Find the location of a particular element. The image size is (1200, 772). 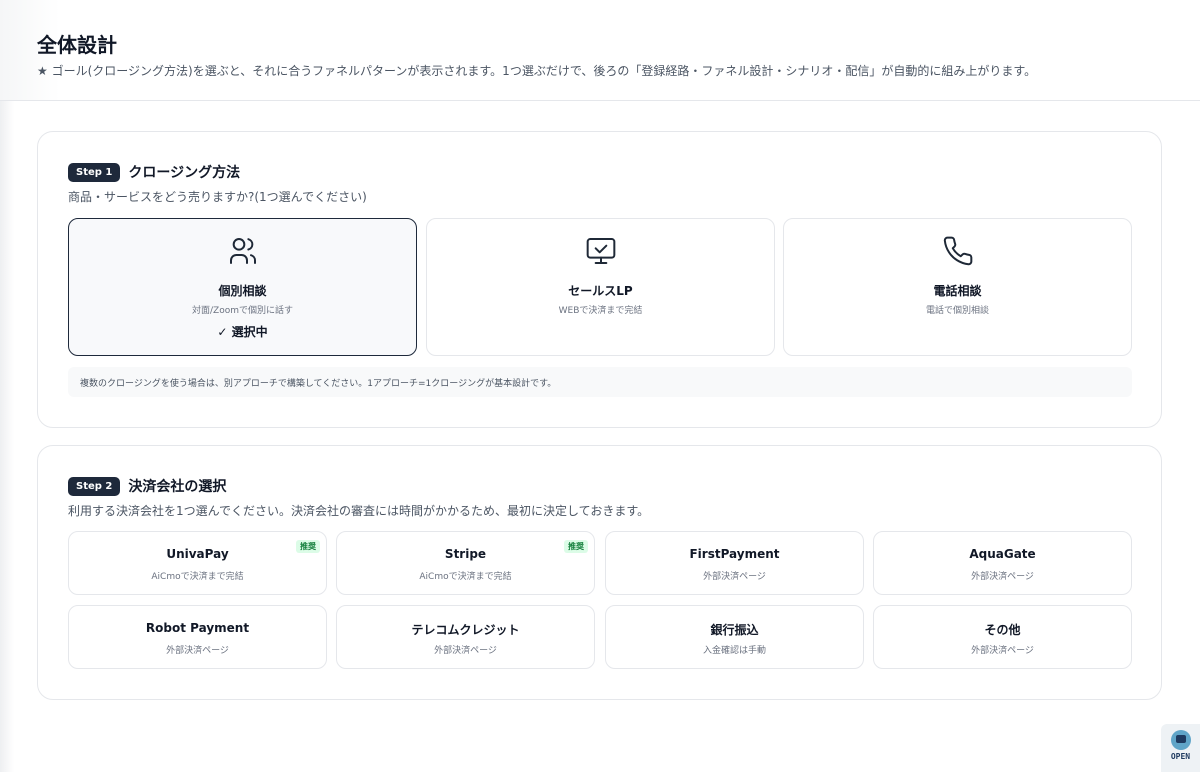

provider-name: Stripe is located at coordinates (465, 554).